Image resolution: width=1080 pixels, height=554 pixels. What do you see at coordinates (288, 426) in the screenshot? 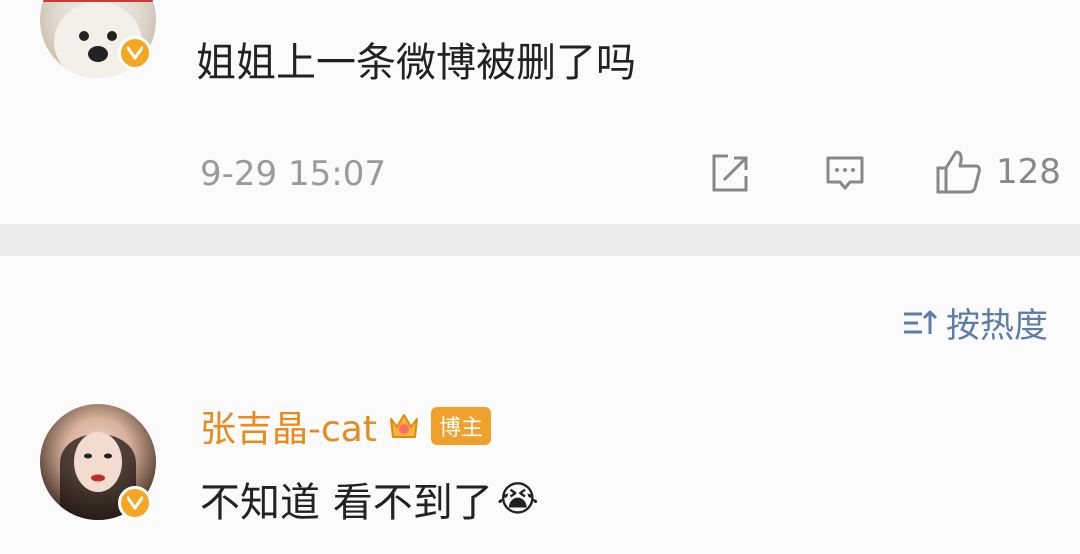
I see `username: 张吉晶-cat` at bounding box center [288, 426].